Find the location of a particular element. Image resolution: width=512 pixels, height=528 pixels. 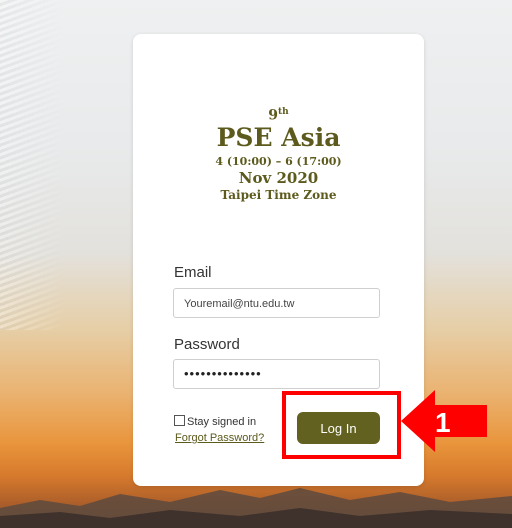

step-arrow-icon: 1 is located at coordinates (444, 421).